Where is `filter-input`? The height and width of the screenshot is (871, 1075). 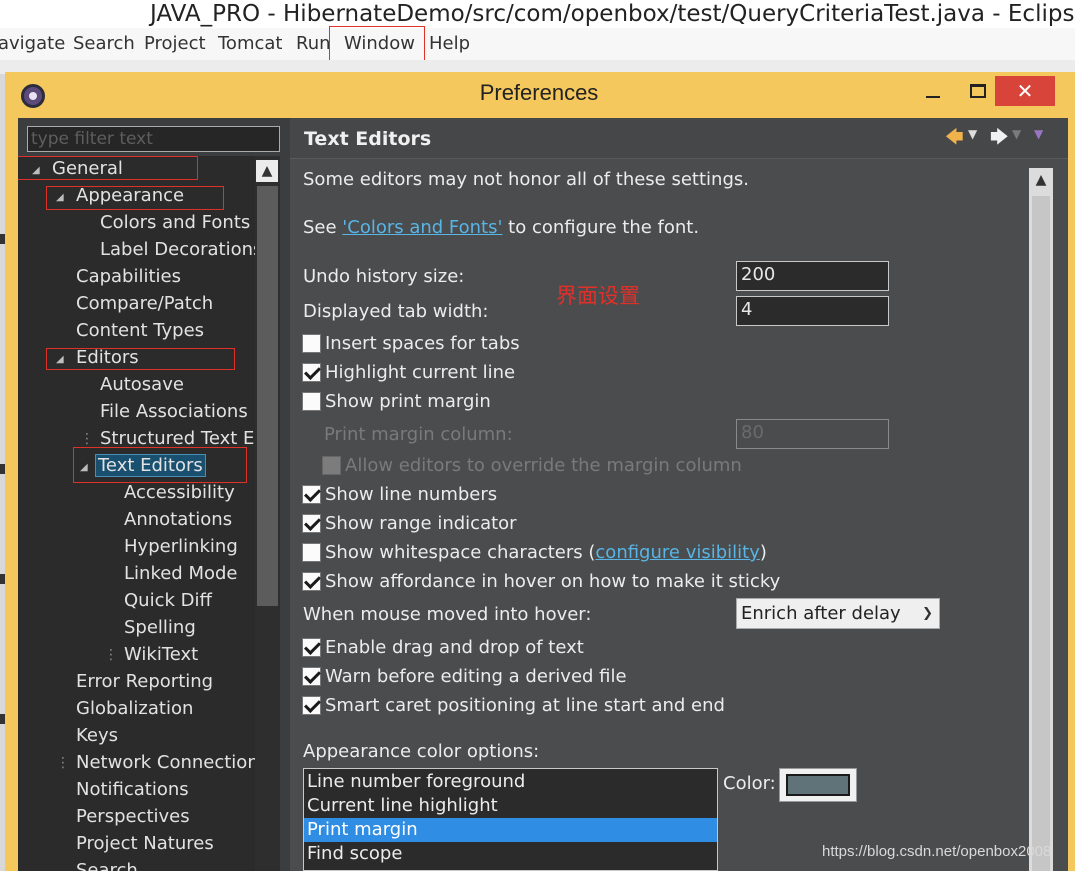
filter-input is located at coordinates (153, 139).